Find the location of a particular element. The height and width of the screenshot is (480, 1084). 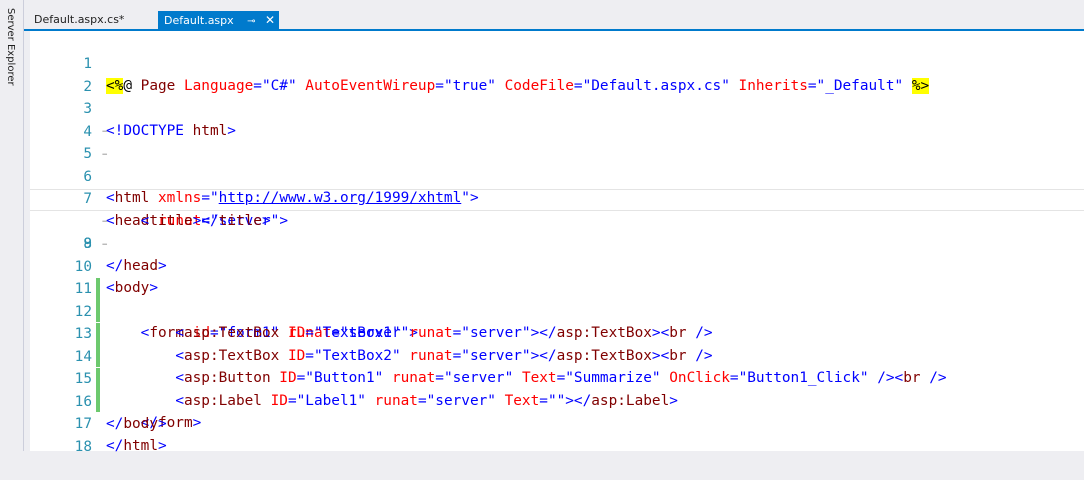

line-number: 18 is located at coordinates (83, 446).